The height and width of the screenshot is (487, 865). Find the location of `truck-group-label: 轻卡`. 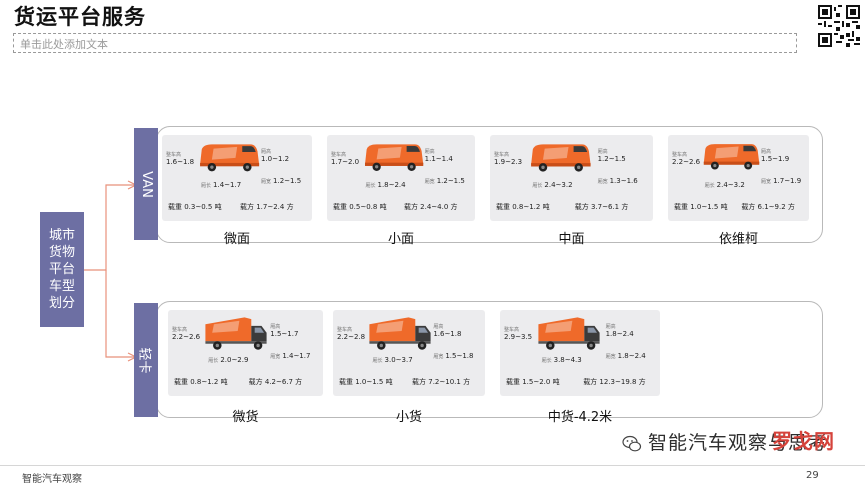

truck-group-label: 轻卡 is located at coordinates (146, 360).